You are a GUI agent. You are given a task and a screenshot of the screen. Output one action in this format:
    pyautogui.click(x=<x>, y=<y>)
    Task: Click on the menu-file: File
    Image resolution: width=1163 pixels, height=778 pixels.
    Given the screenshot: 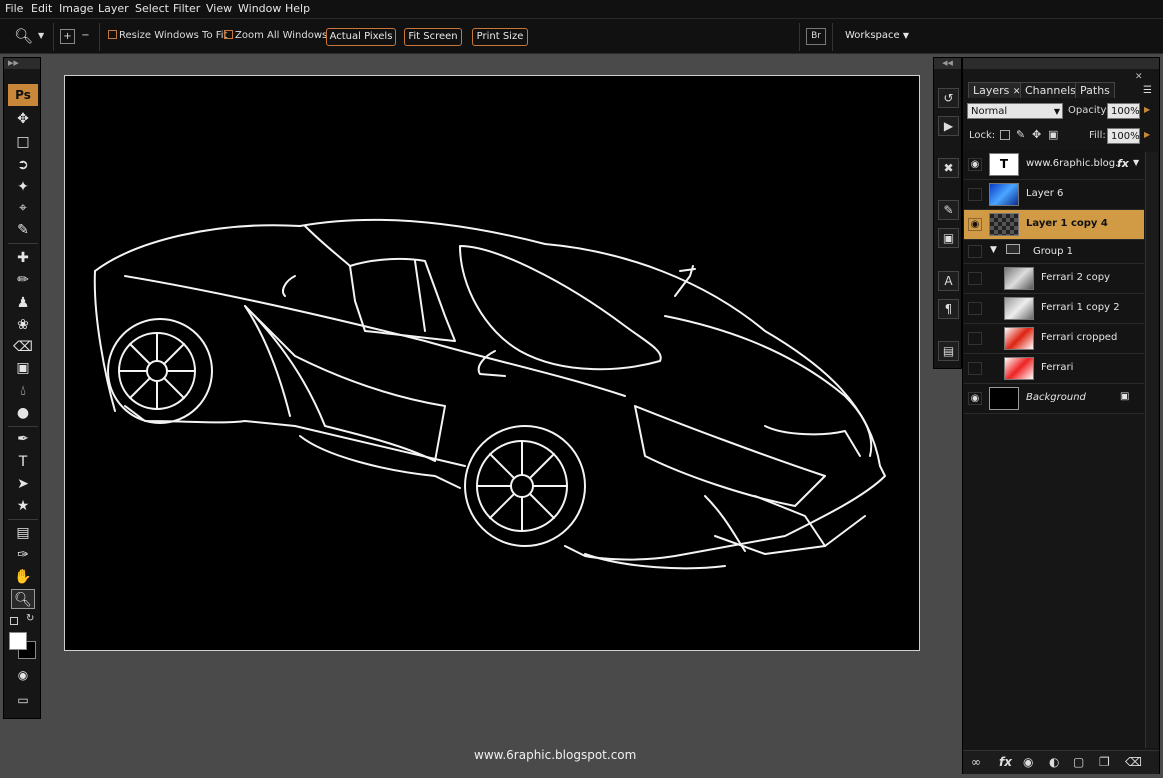 What is the action you would take?
    pyautogui.click(x=14, y=8)
    